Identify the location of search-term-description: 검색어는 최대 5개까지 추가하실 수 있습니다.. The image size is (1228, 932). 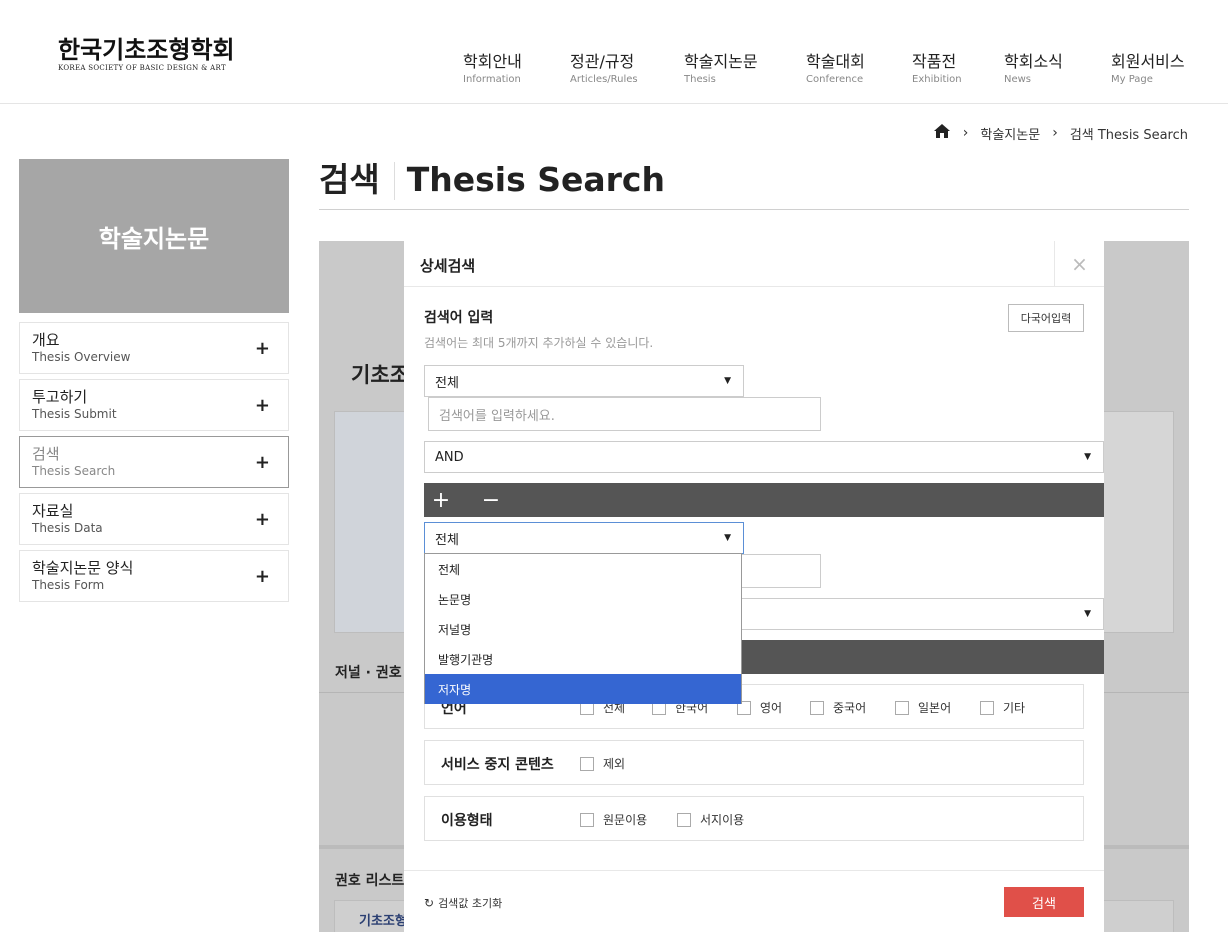
(539, 343).